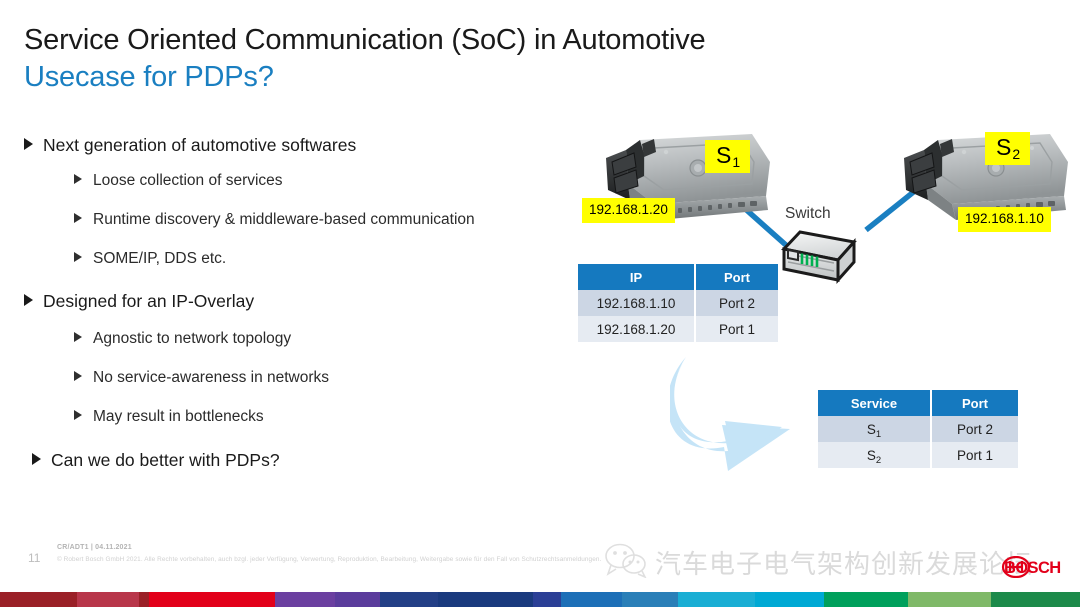 This screenshot has height=607, width=1080. I want to click on bosch-supergraphic-bar, so click(540, 599).